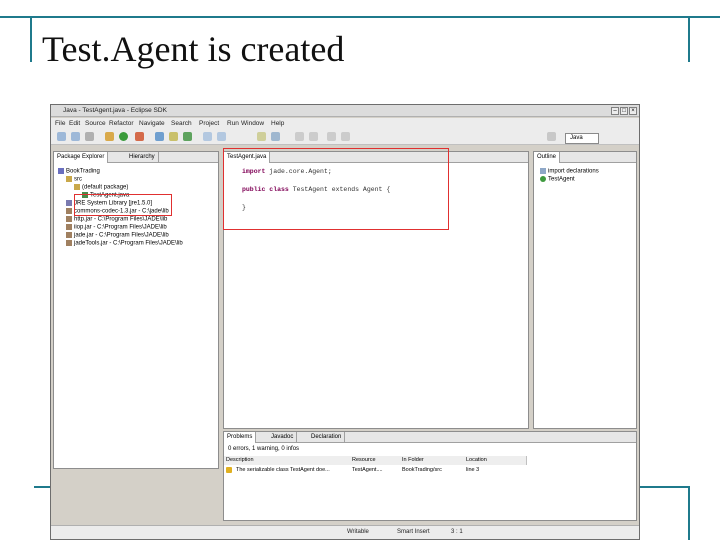 The width and height of the screenshot is (720, 540). I want to click on imports-icon, so click(543, 171).